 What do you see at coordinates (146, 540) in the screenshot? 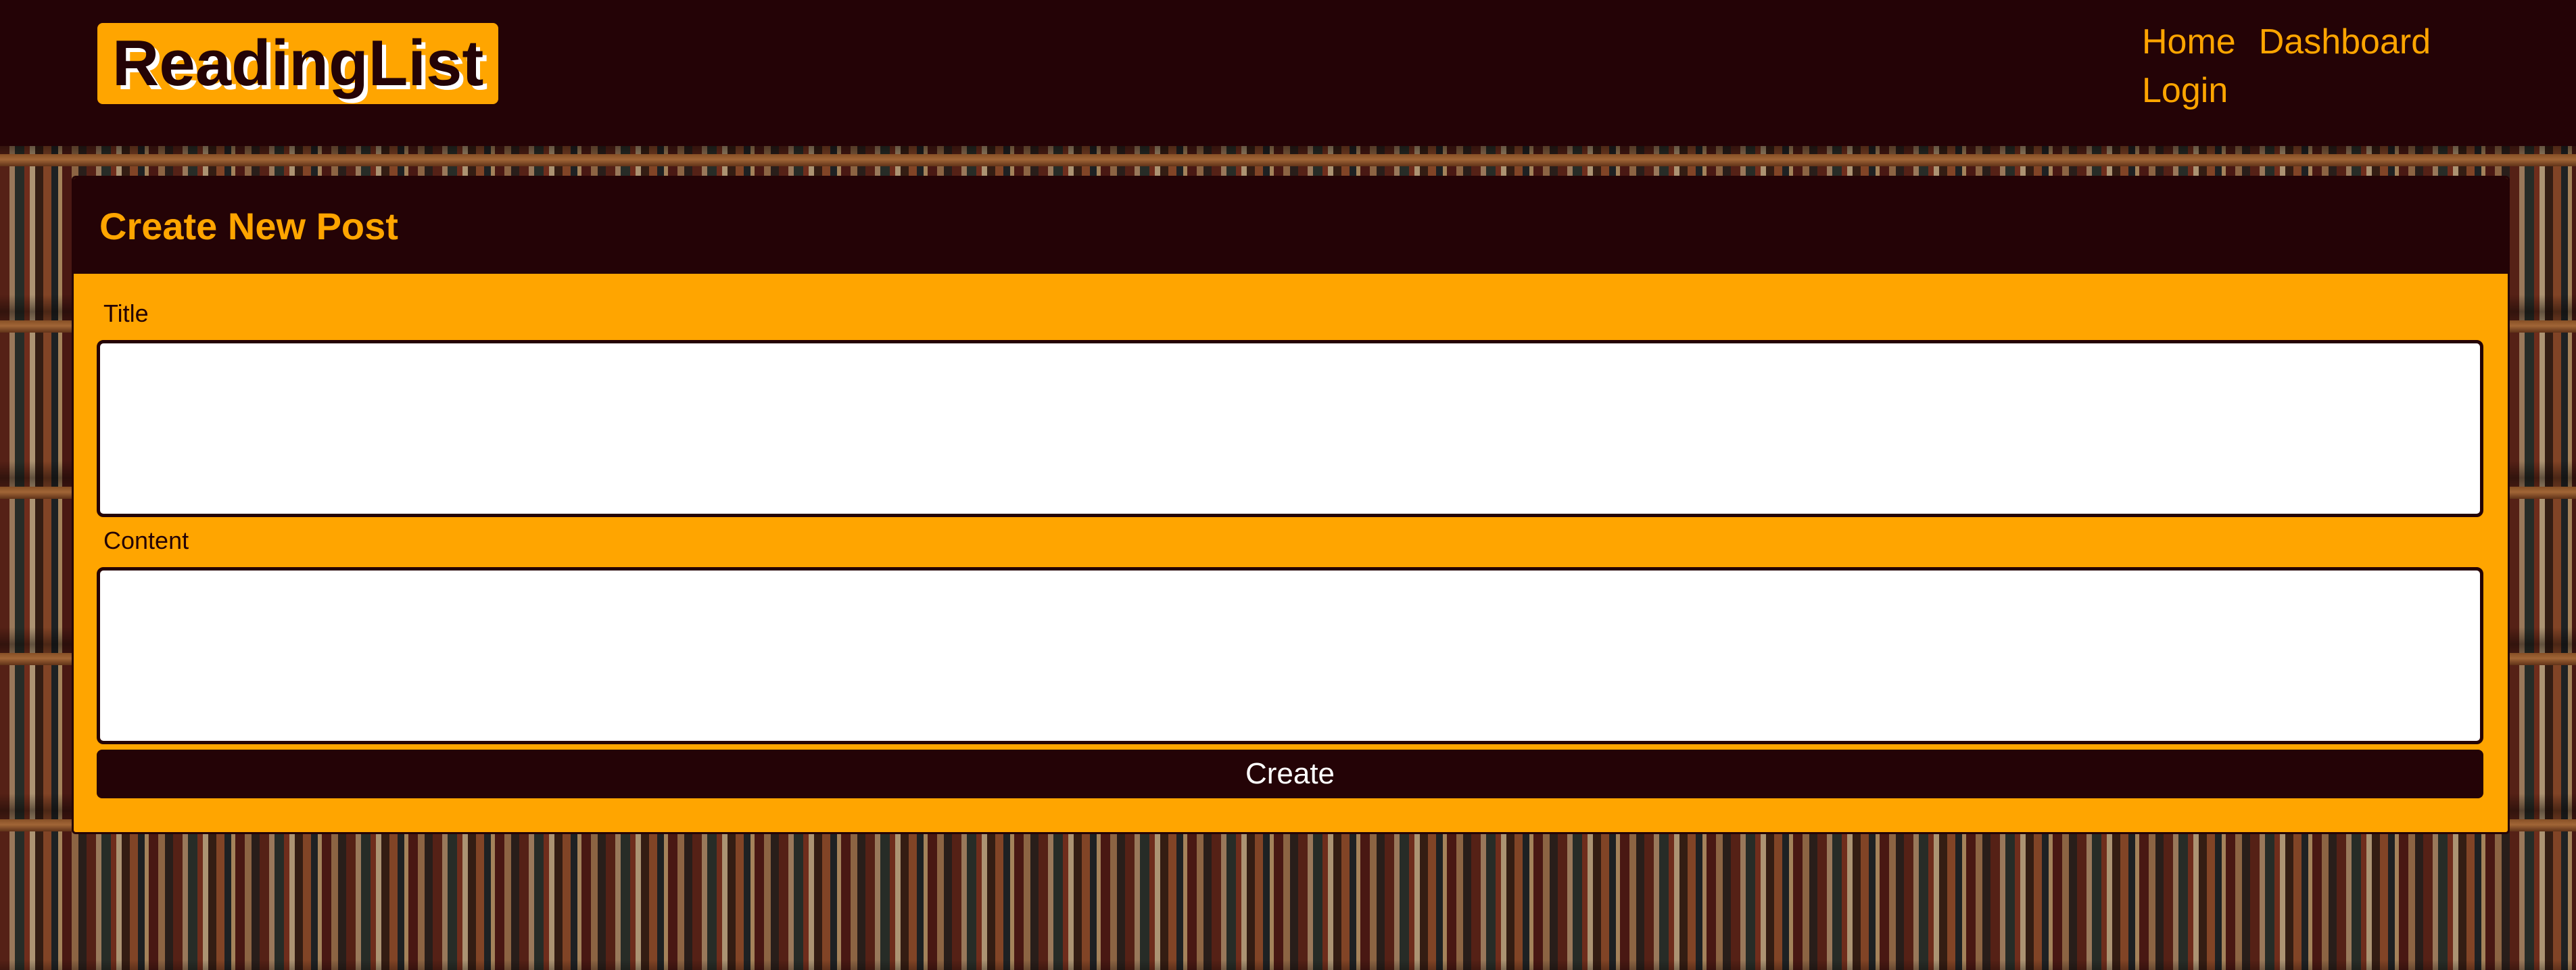
I see `content-label: Content` at bounding box center [146, 540].